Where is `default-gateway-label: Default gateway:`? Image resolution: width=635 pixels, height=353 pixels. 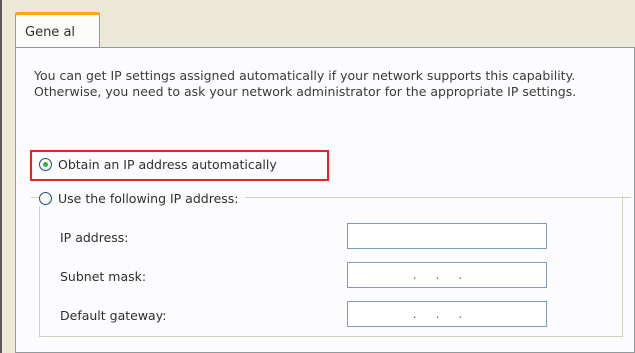 default-gateway-label: Default gateway: is located at coordinates (113, 315).